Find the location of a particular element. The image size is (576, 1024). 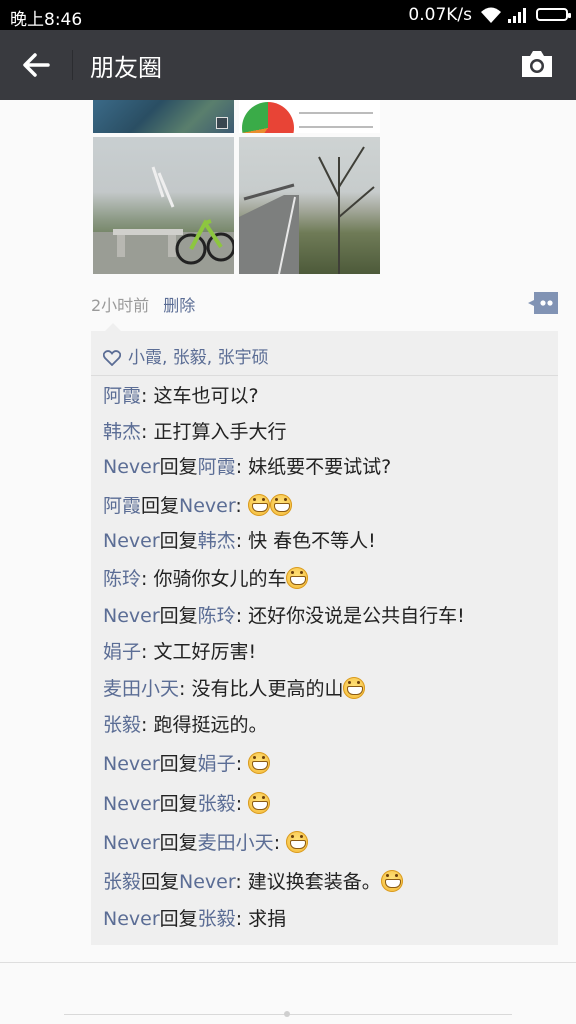

road-scene is located at coordinates (307, 210).